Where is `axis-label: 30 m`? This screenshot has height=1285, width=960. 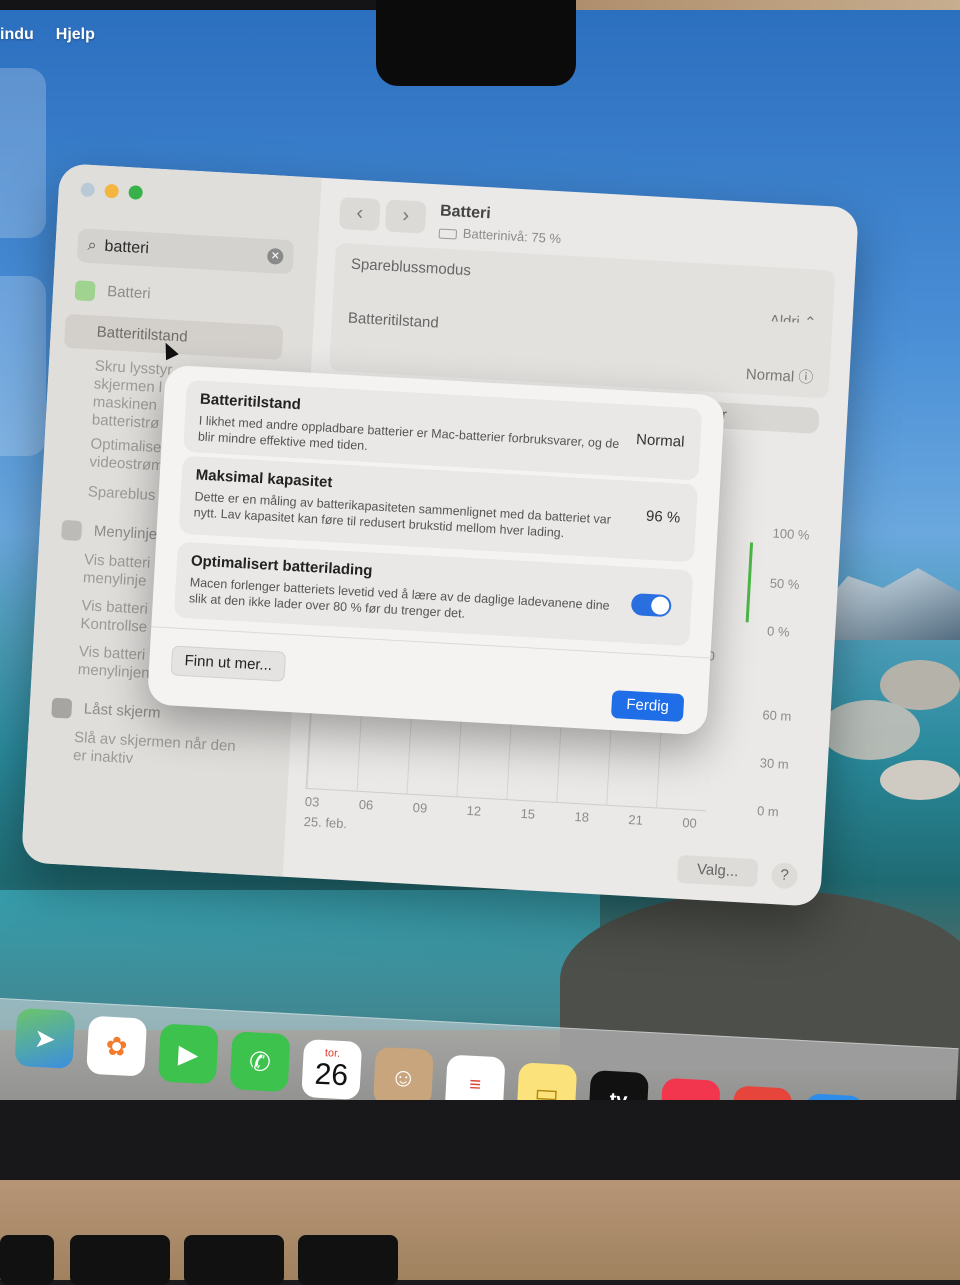
axis-label: 30 m is located at coordinates (774, 763).